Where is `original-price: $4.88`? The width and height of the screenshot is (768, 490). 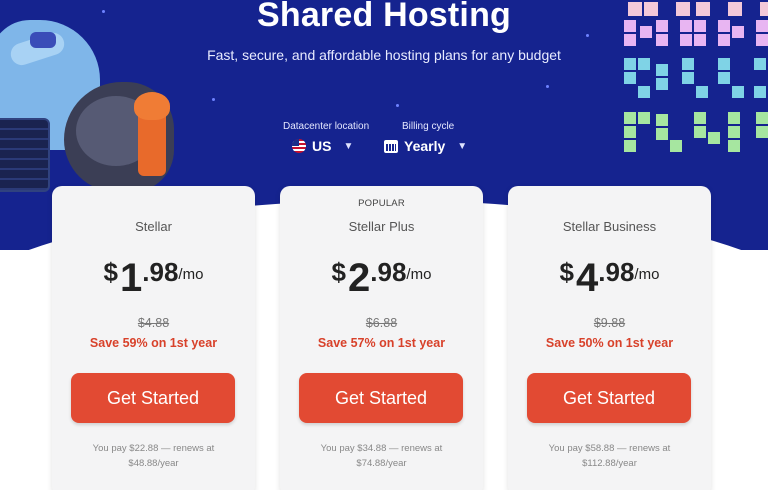
original-price: $4.88 is located at coordinates (153, 323).